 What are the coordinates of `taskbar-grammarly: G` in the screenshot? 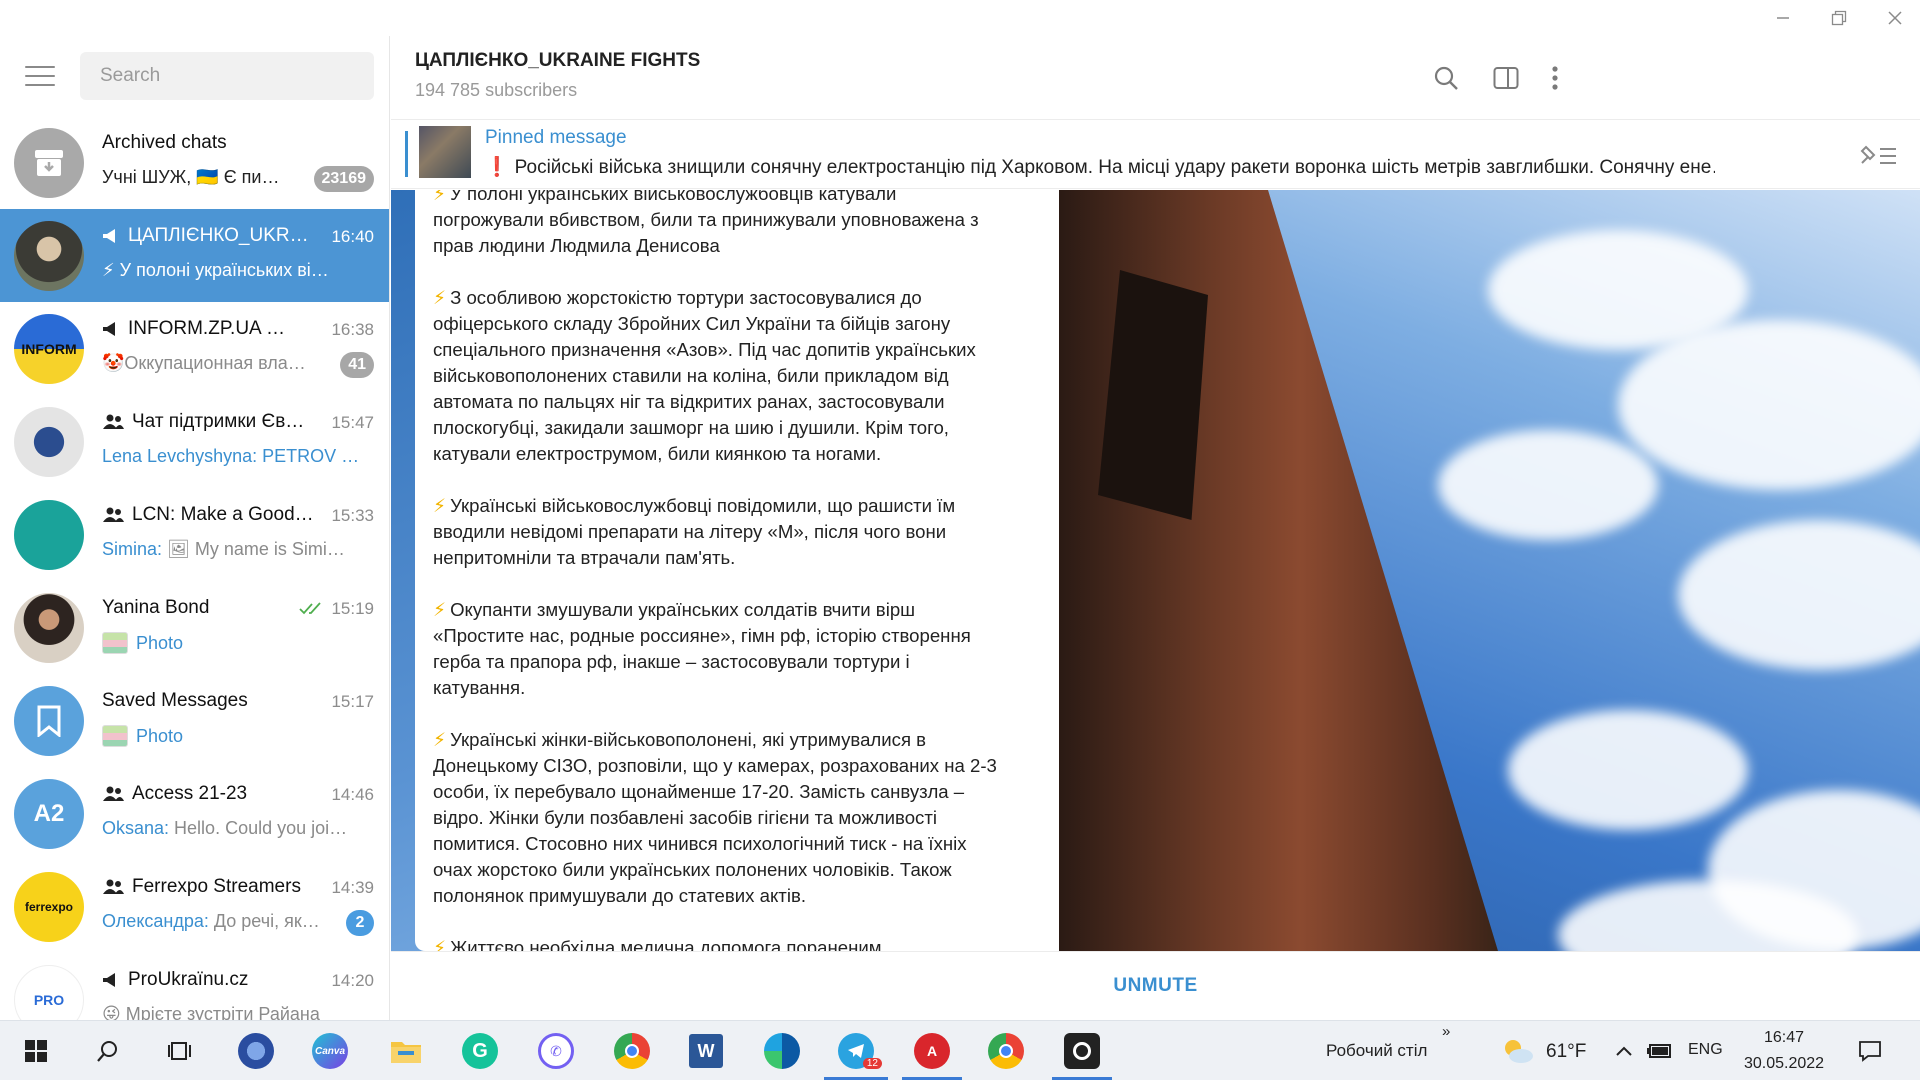 It's located at (480, 1051).